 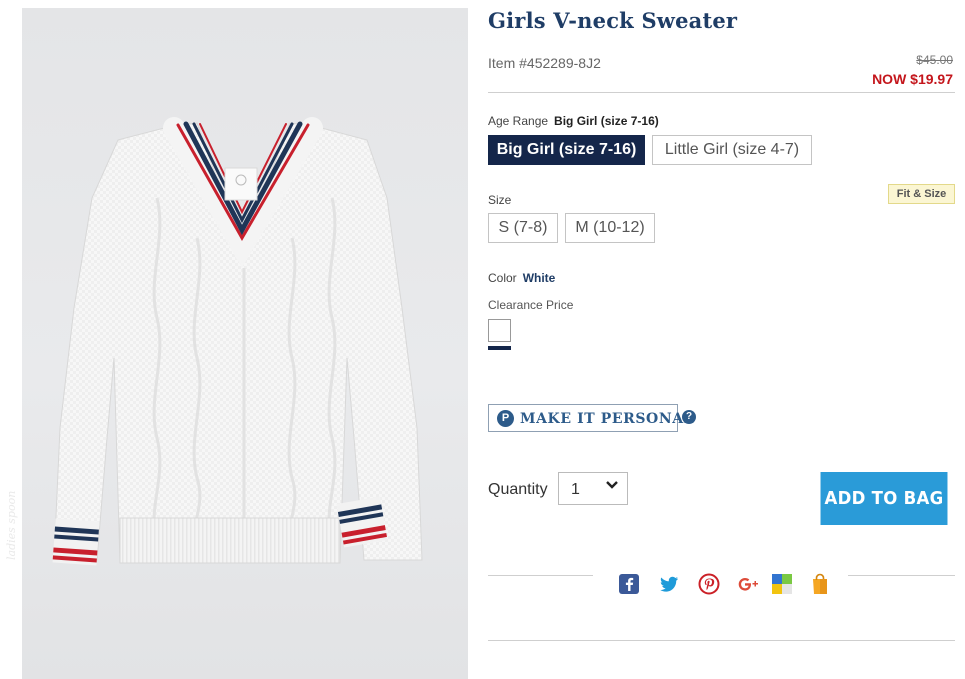 What do you see at coordinates (539, 278) in the screenshot?
I see `color-selected-text: White` at bounding box center [539, 278].